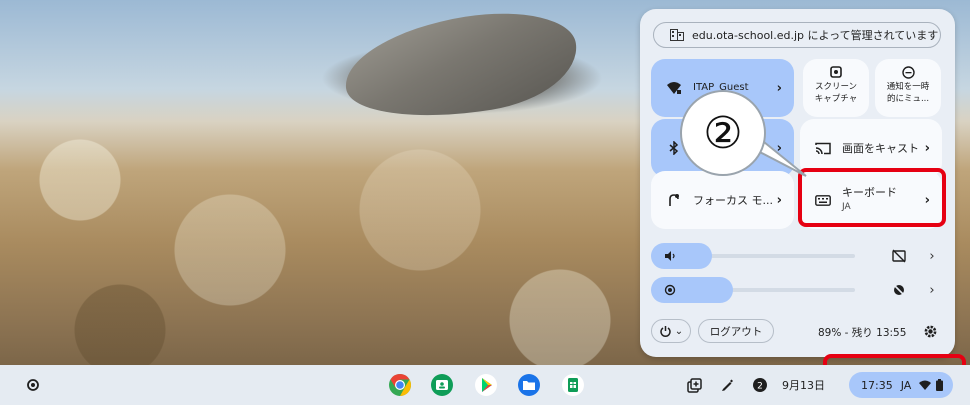 This screenshot has height=405, width=970. Describe the element at coordinates (872, 197) in the screenshot. I see `keyboard-highlight-box` at that location.